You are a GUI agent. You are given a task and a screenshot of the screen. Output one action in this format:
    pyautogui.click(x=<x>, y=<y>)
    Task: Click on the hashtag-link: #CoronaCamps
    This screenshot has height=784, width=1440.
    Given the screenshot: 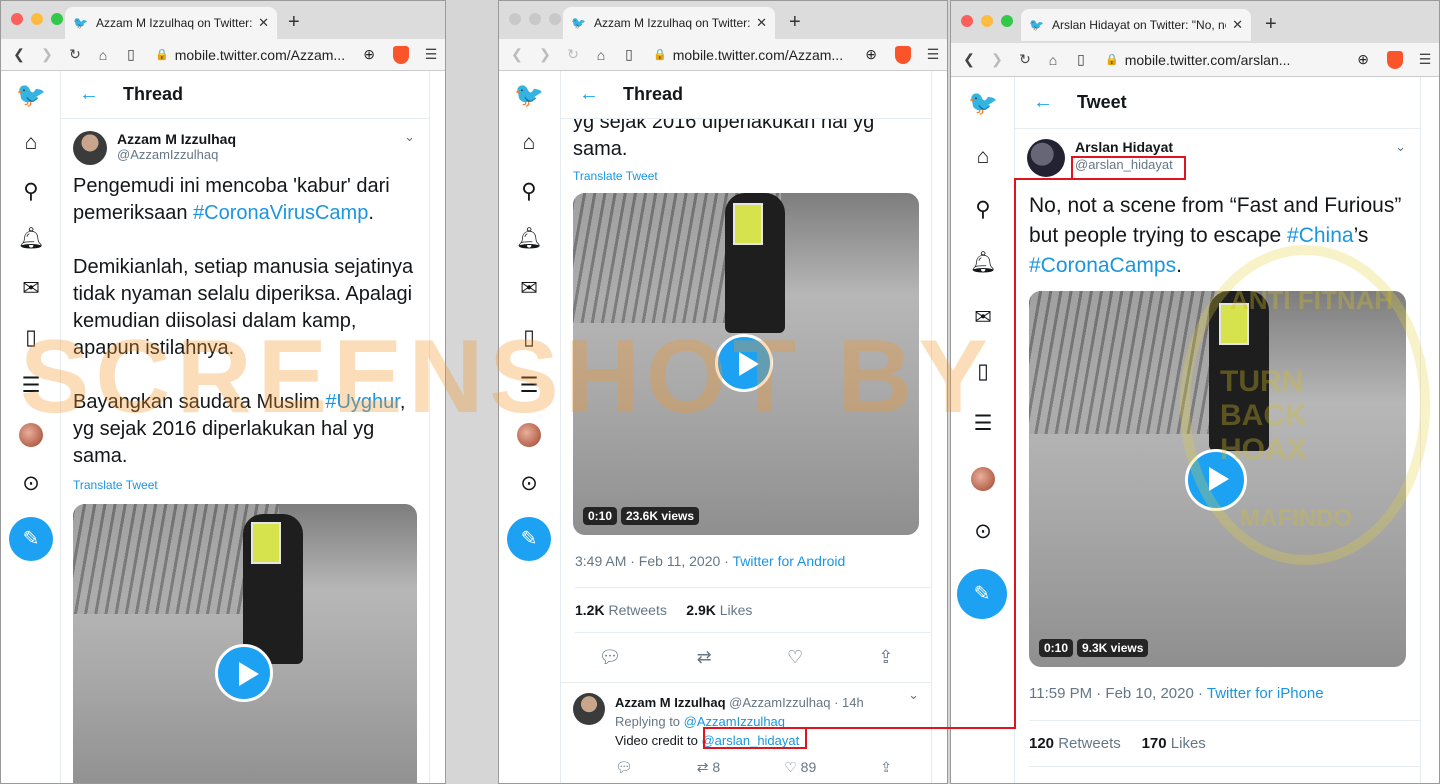 What is the action you would take?
    pyautogui.click(x=1102, y=265)
    